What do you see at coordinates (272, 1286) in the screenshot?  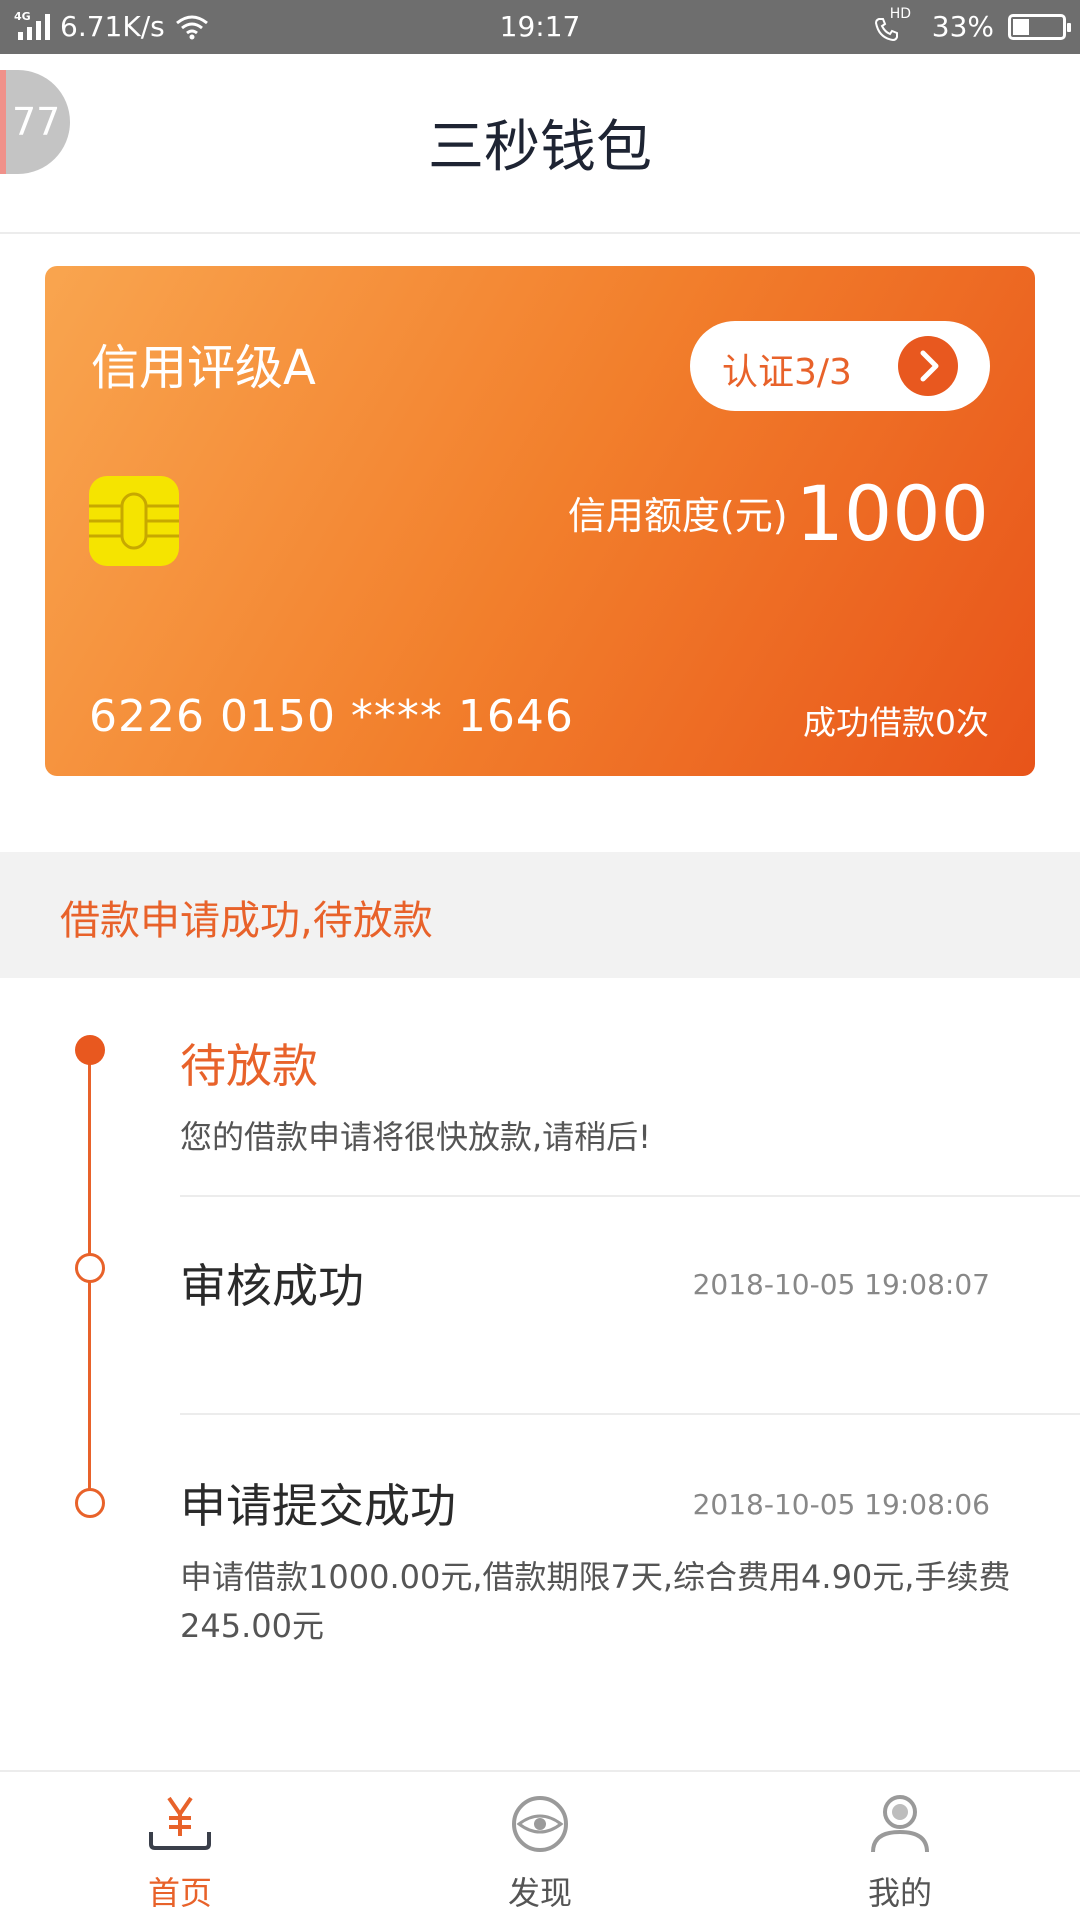 I see `timeline-step-title: 审核成功` at bounding box center [272, 1286].